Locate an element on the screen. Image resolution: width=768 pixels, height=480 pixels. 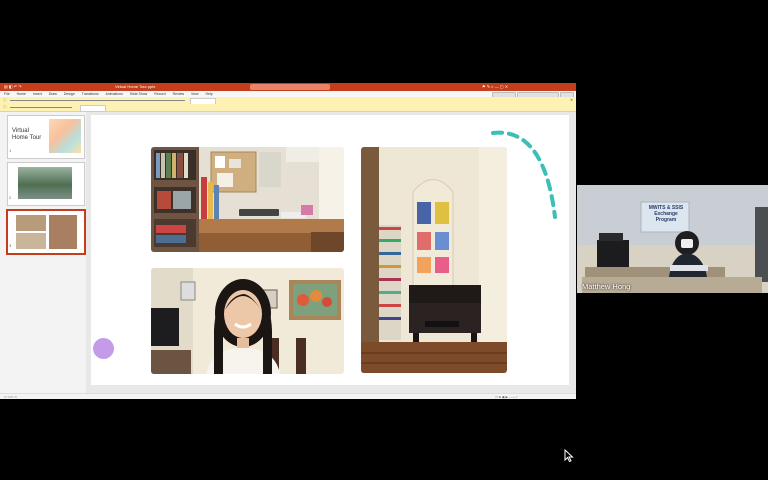
ribbon-tab-insert: Insert is located at coordinates (37, 94).